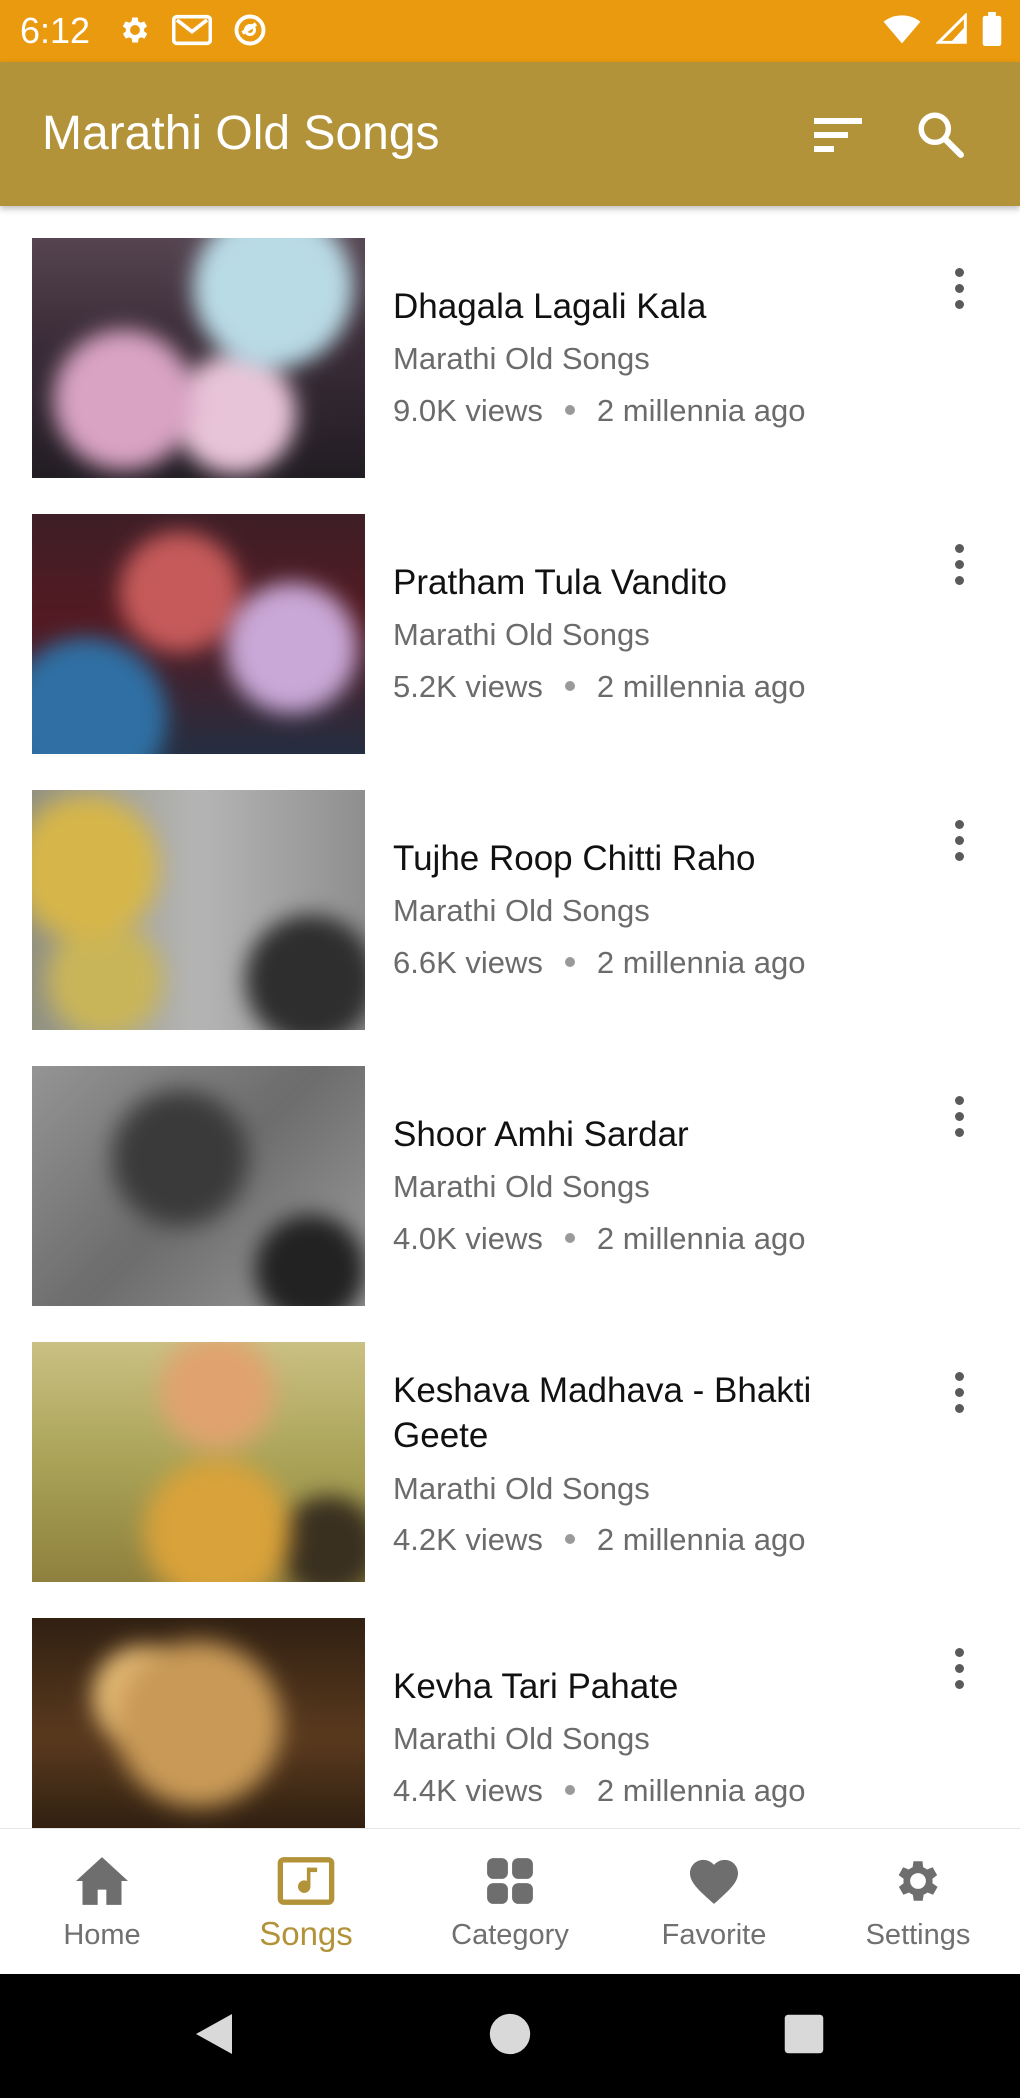 Image resolution: width=1020 pixels, height=2098 pixels. I want to click on nav-songs: Songs, so click(306, 1902).